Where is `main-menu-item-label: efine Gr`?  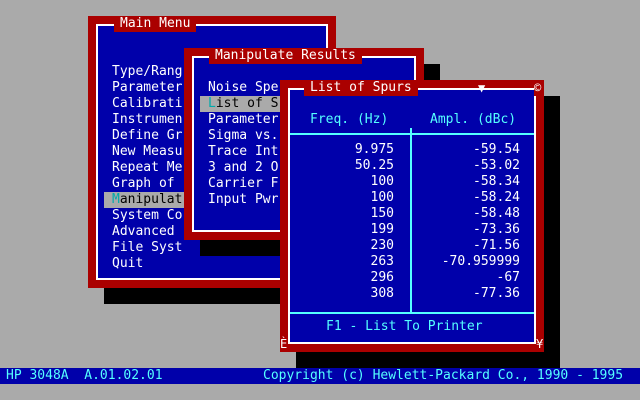 main-menu-item-label: efine Gr is located at coordinates (151, 135).